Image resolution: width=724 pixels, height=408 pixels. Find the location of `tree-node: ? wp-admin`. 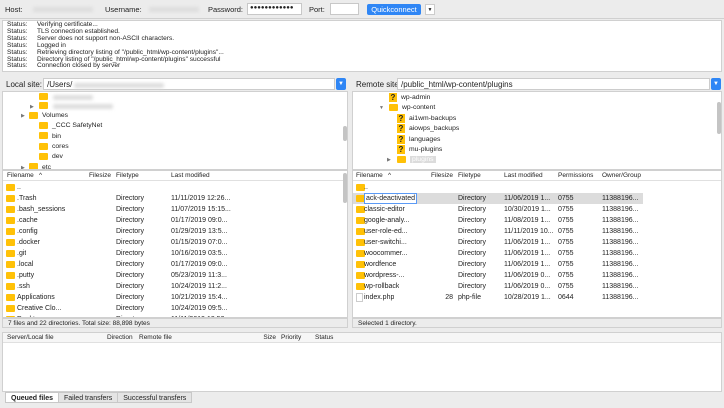

tree-node: ? wp-admin is located at coordinates (409, 98).